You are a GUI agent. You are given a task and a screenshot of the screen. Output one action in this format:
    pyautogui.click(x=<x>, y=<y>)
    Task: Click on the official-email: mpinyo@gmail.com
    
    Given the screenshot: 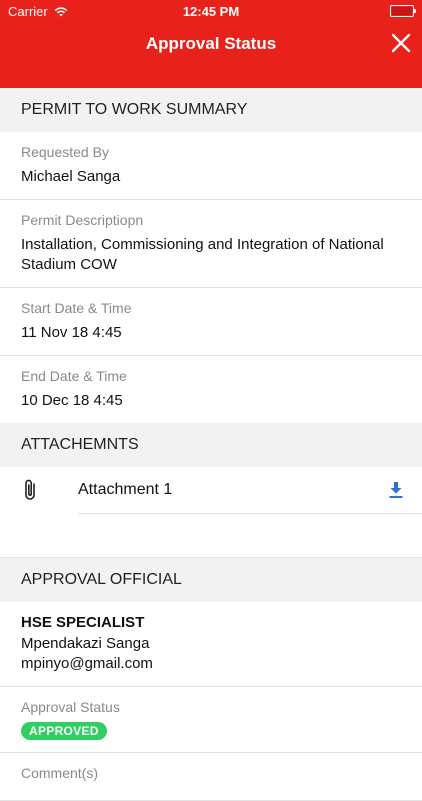 What is the action you would take?
    pyautogui.click(x=87, y=663)
    